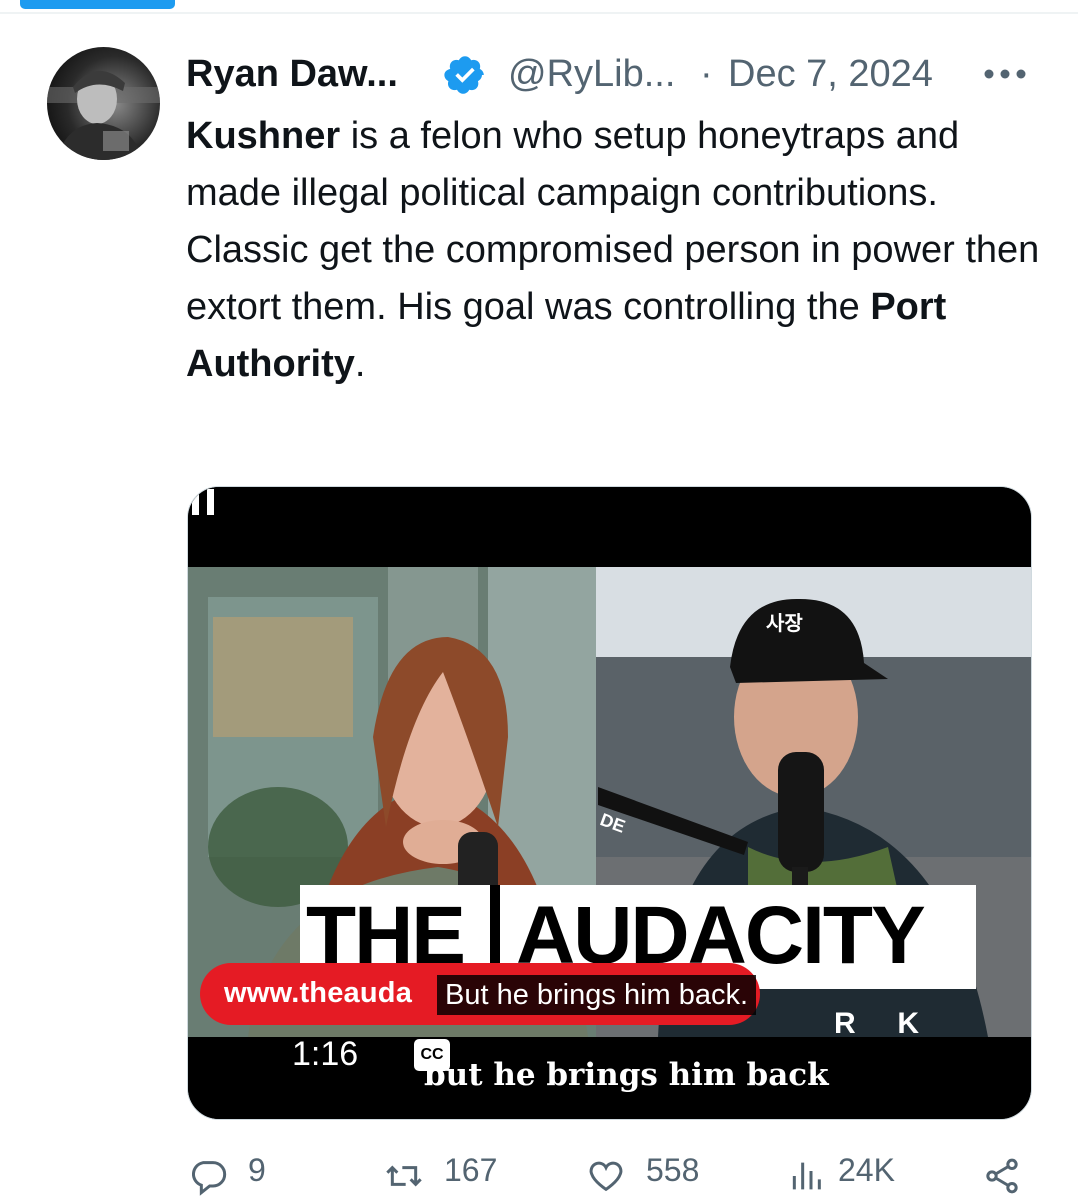 This screenshot has height=1196, width=1078. What do you see at coordinates (1002, 1176) in the screenshot?
I see `share-icon` at bounding box center [1002, 1176].